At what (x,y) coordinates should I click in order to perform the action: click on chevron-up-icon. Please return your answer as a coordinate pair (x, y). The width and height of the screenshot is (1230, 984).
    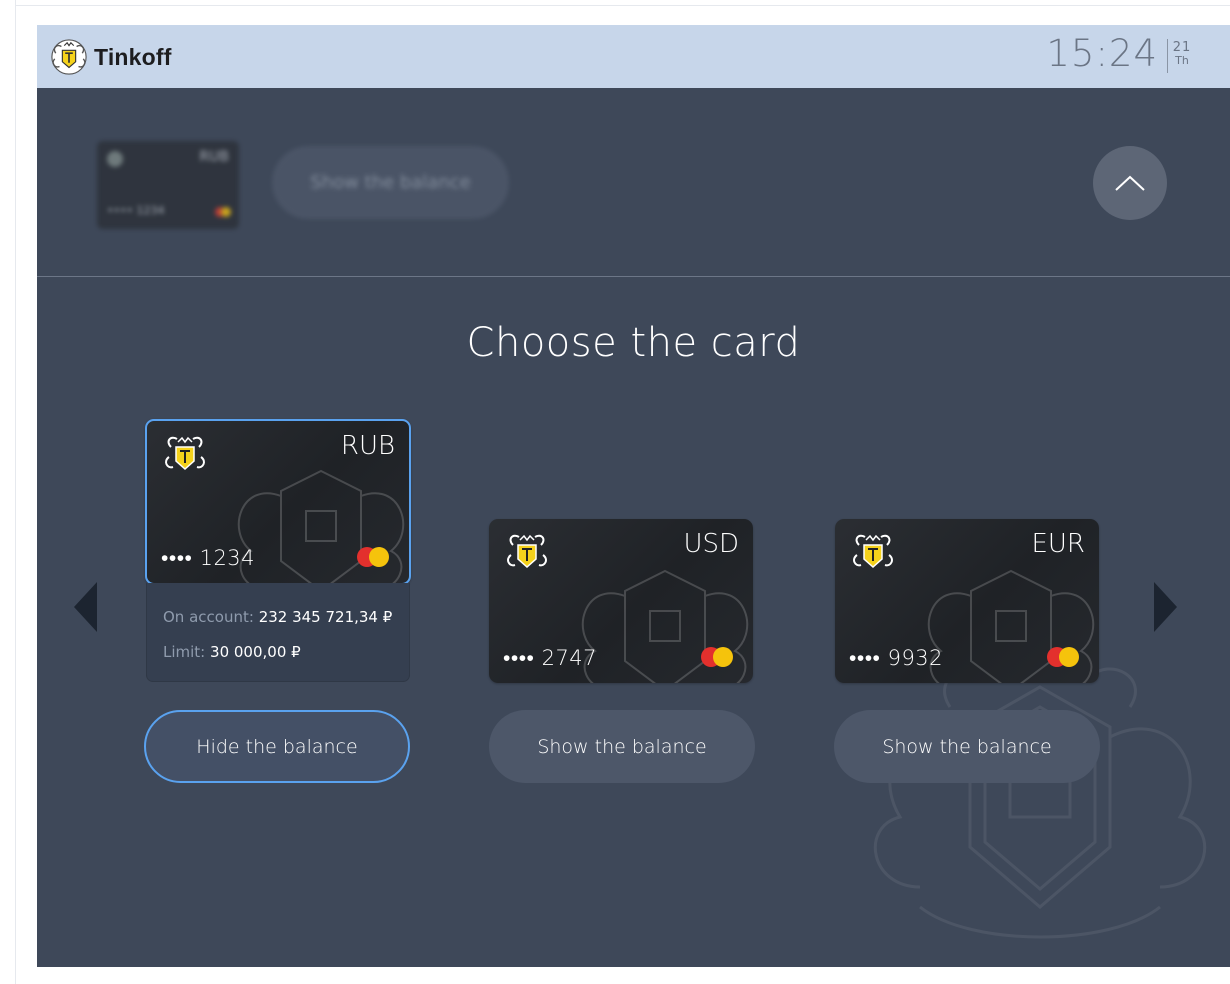
    Looking at the image, I should click on (1130, 183).